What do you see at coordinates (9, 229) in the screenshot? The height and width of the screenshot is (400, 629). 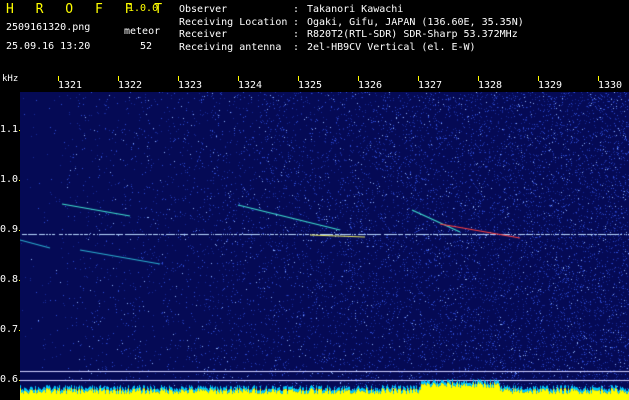 I see `y-tick-label: 0.9` at bounding box center [9, 229].